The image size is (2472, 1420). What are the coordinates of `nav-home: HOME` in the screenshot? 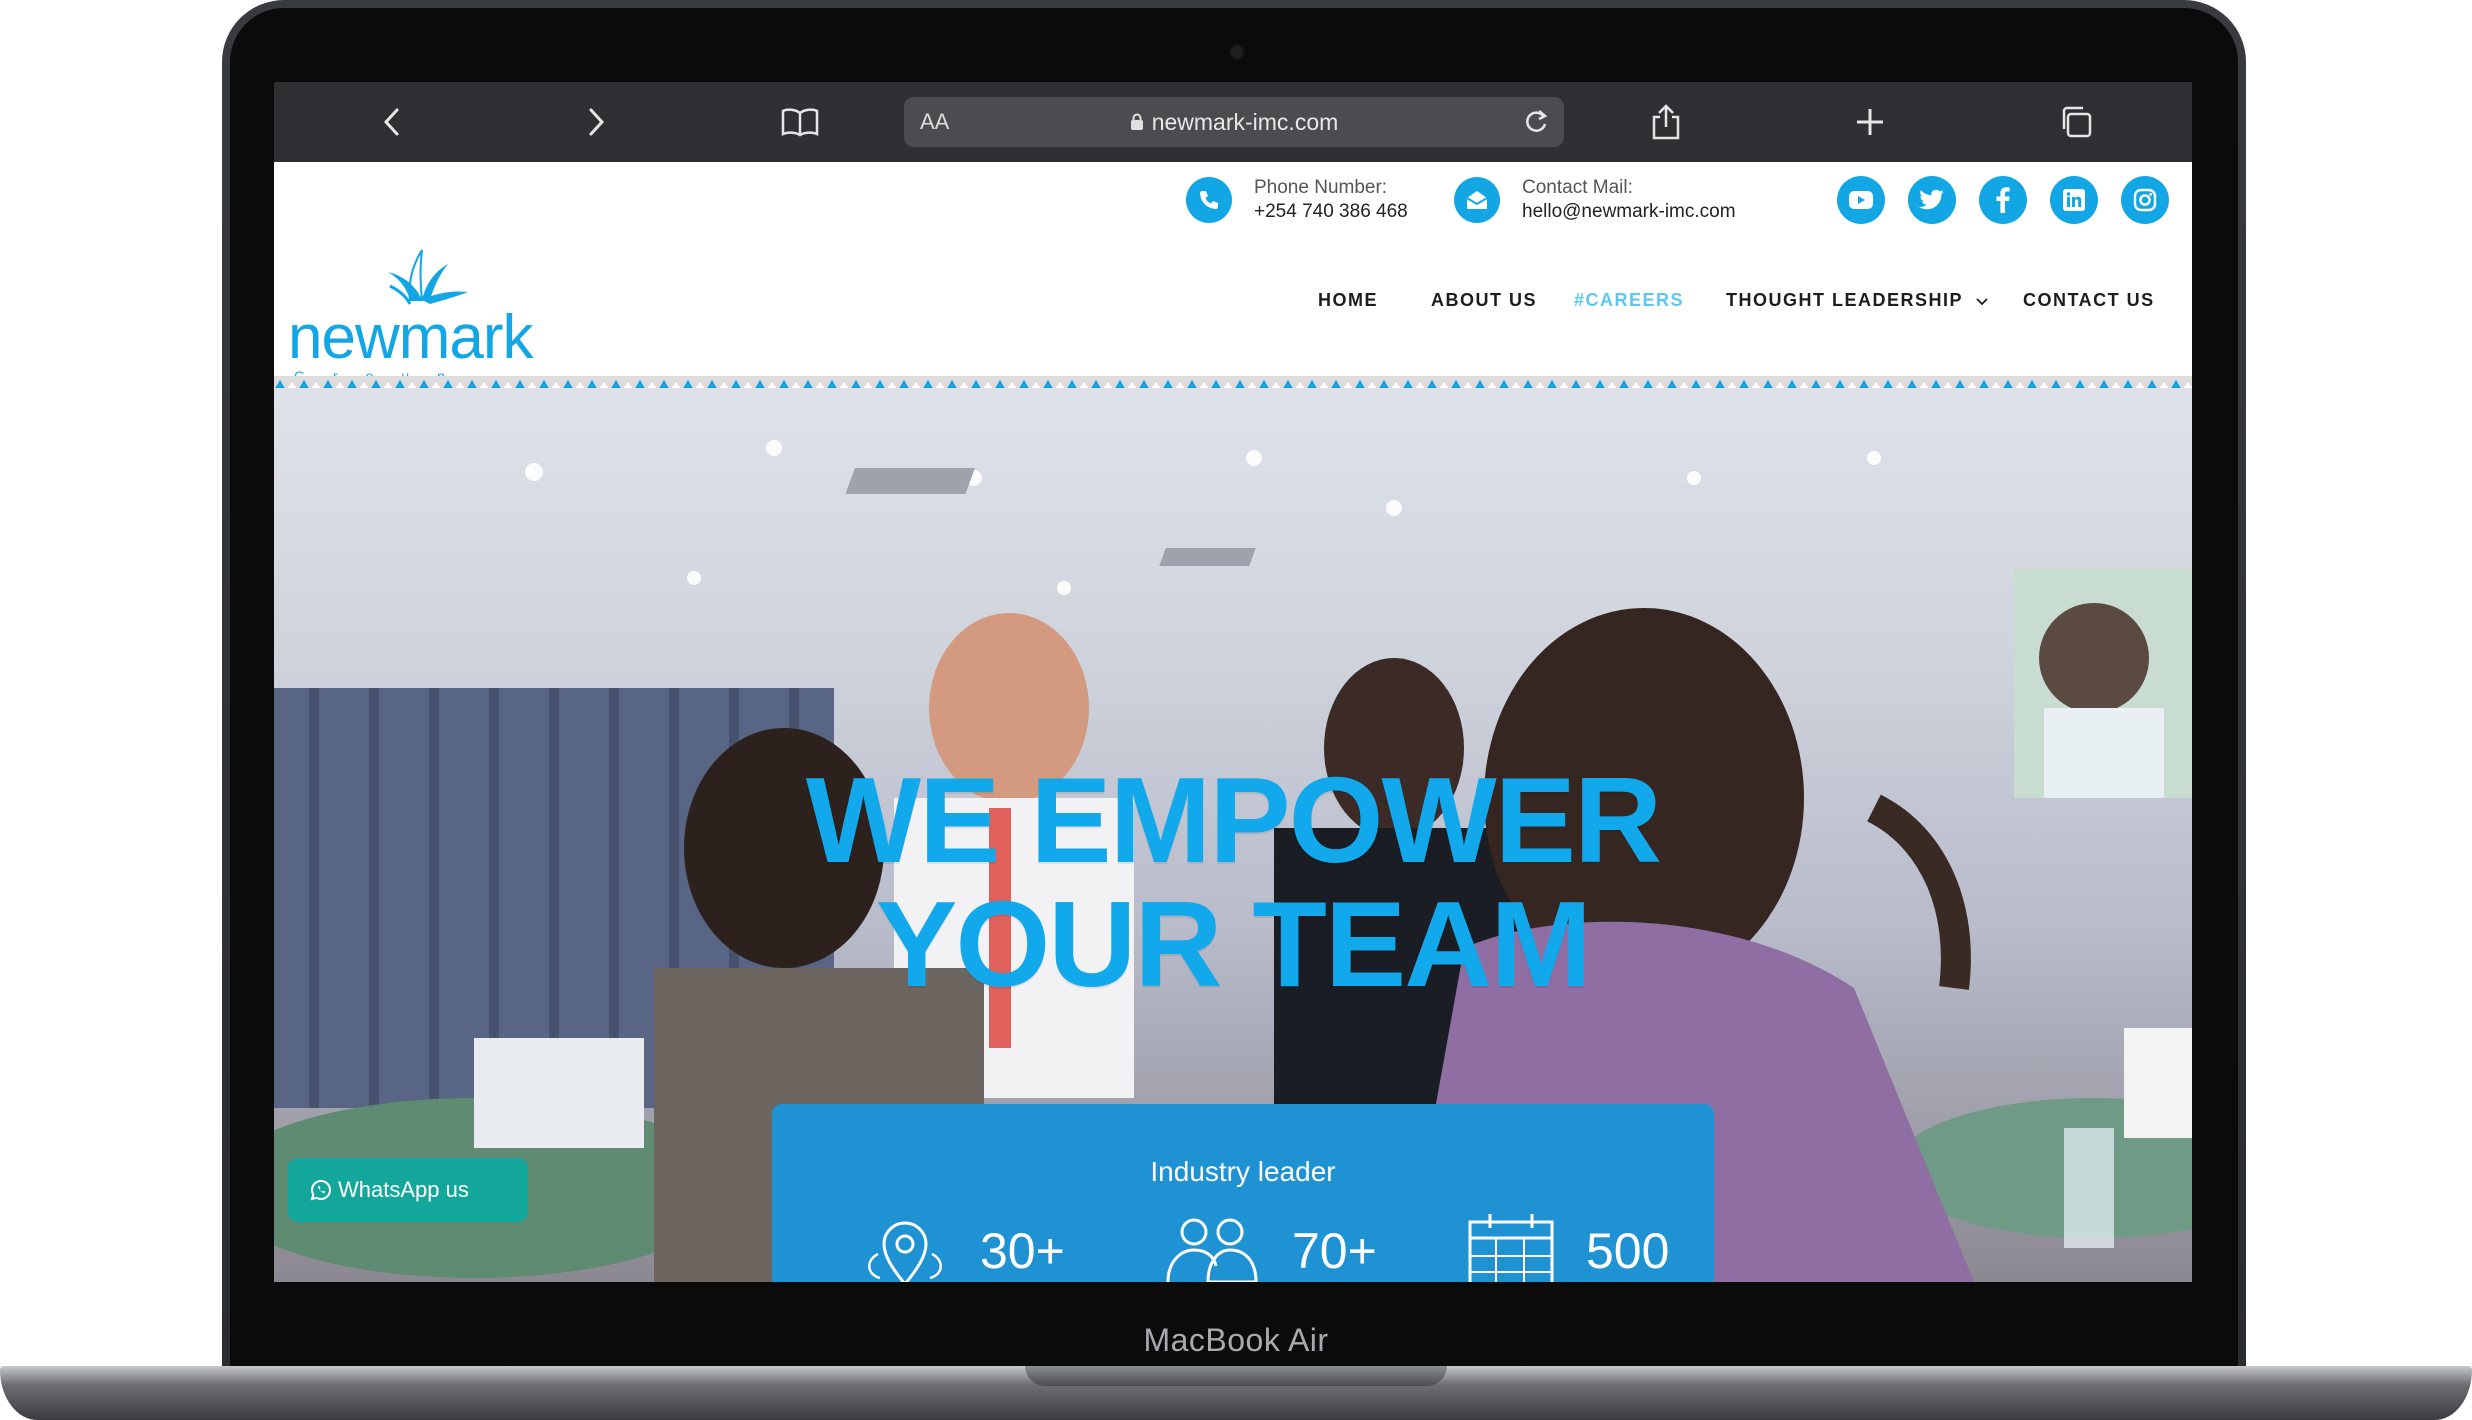 It's located at (1348, 300).